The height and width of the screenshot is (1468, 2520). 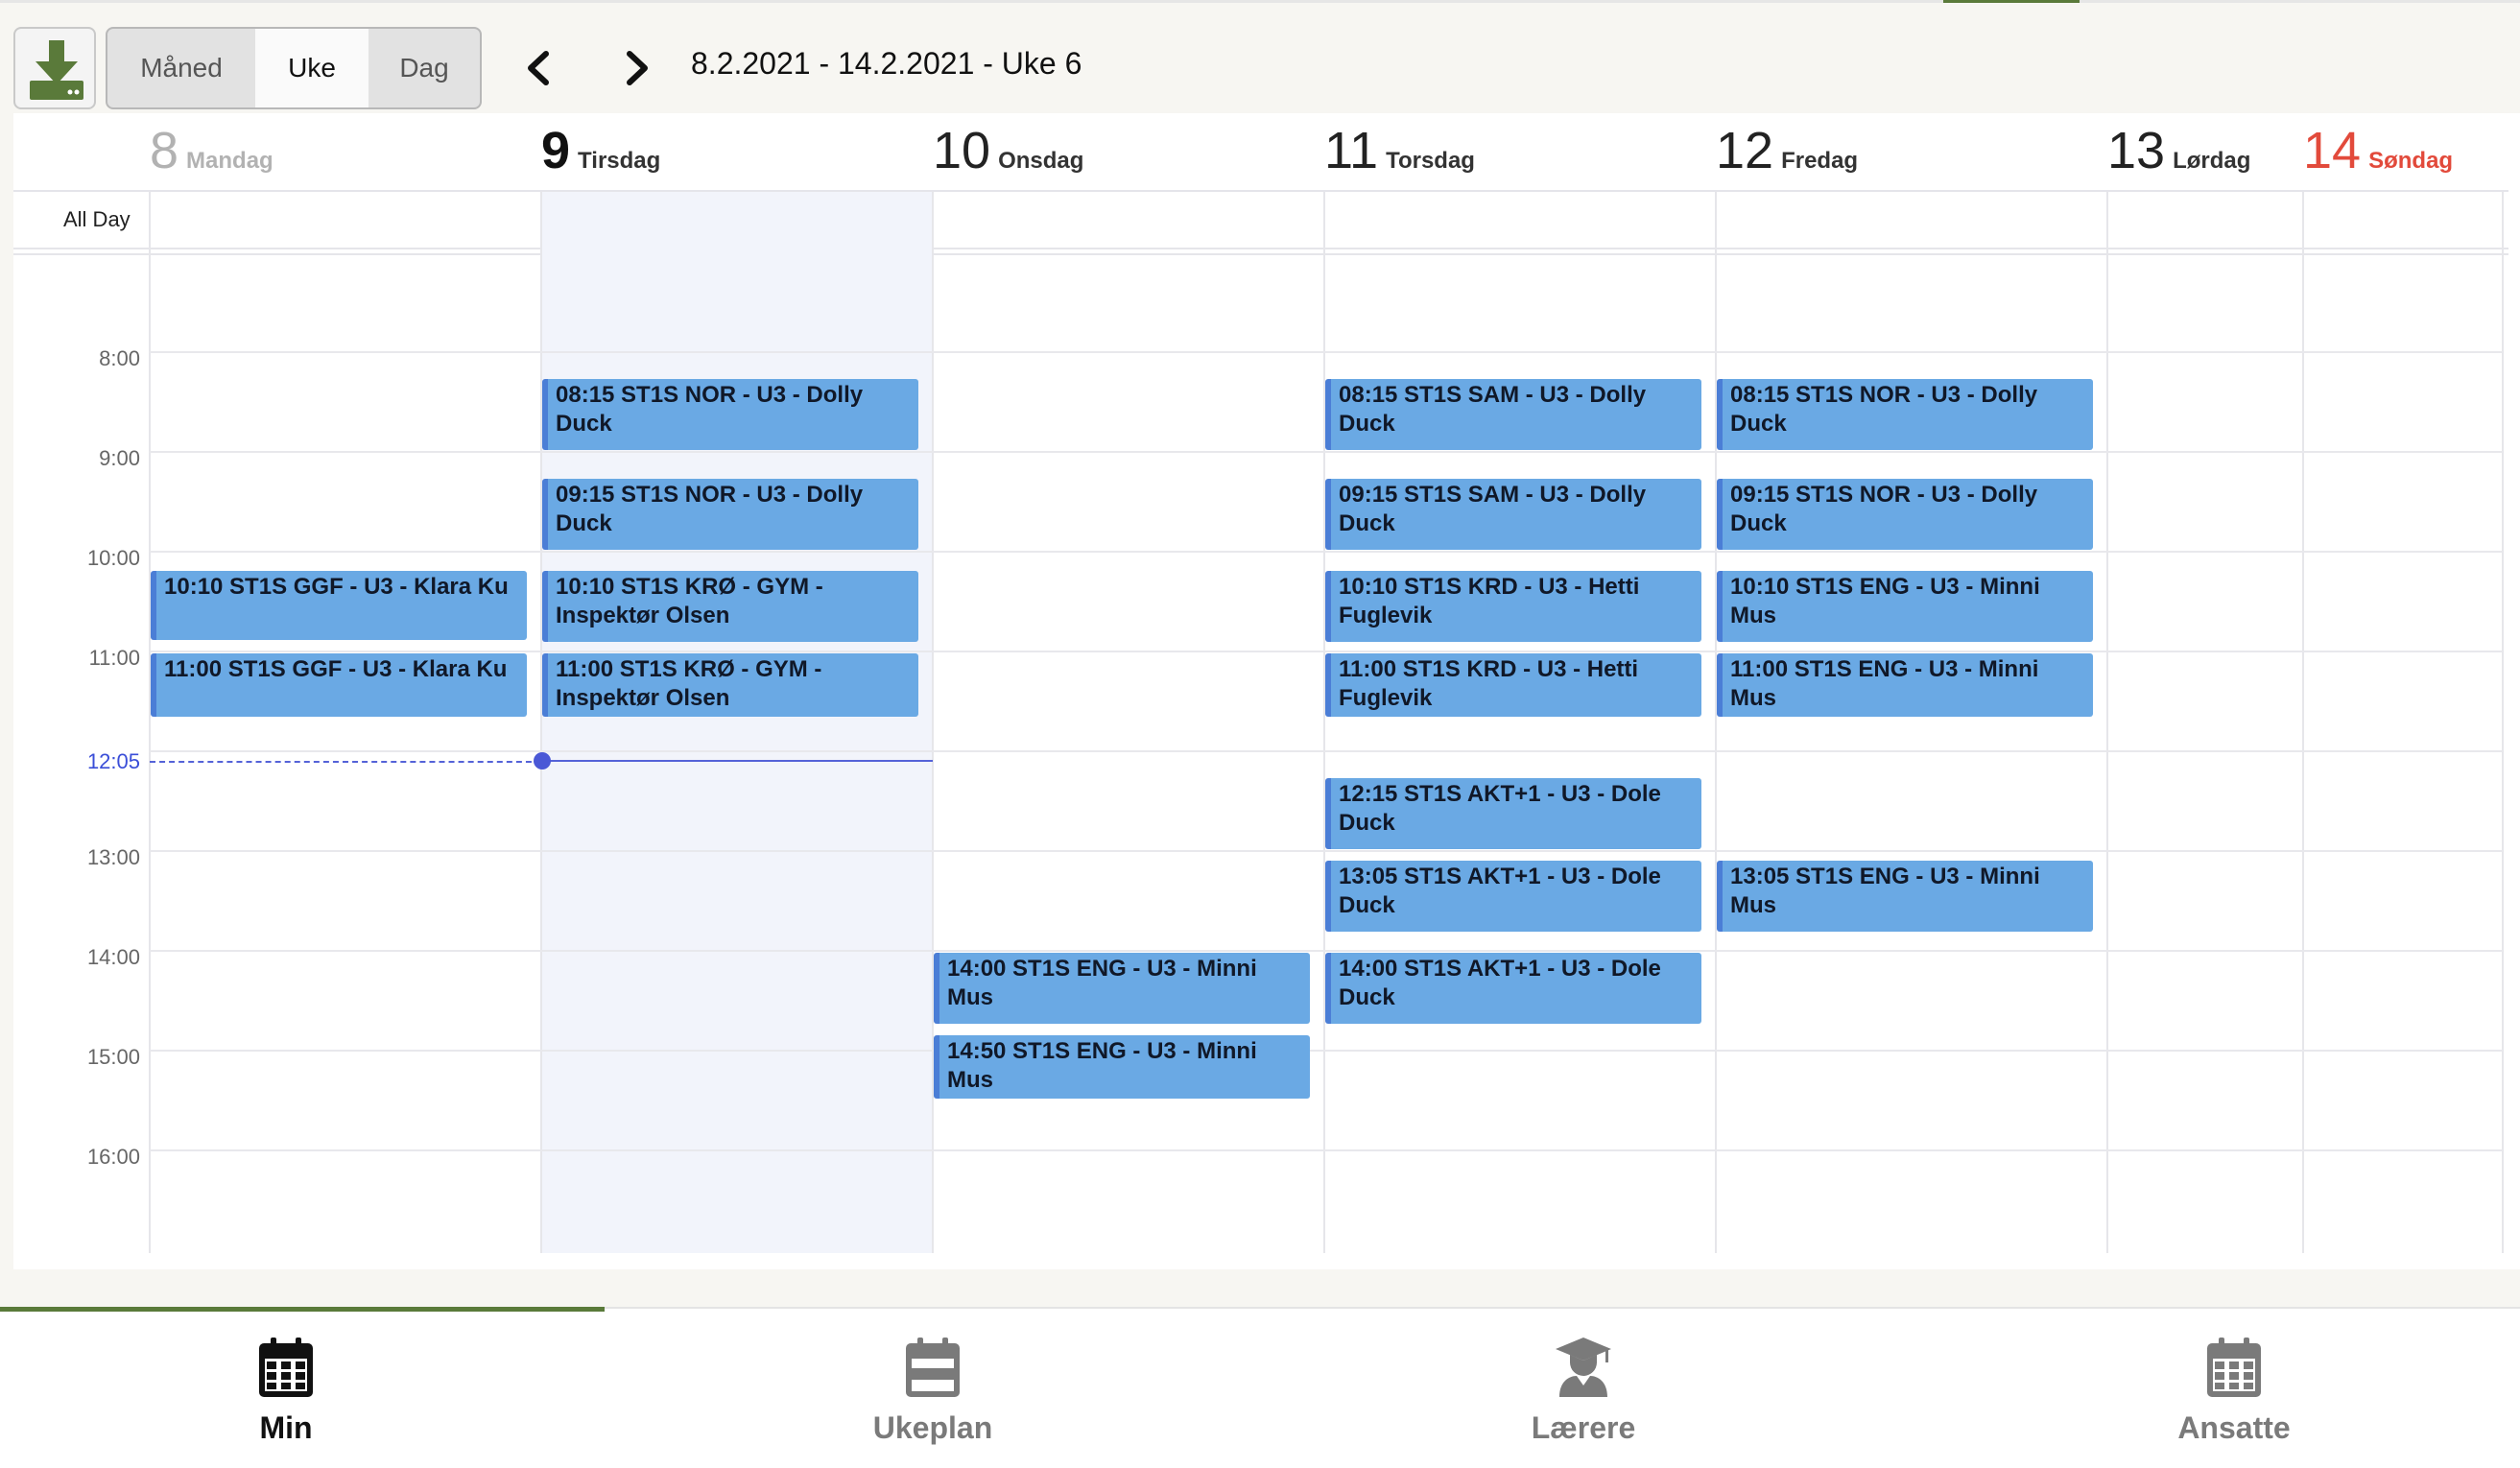 I want to click on day-header-tirsdag: 9 Tirsdag, so click(x=601, y=154).